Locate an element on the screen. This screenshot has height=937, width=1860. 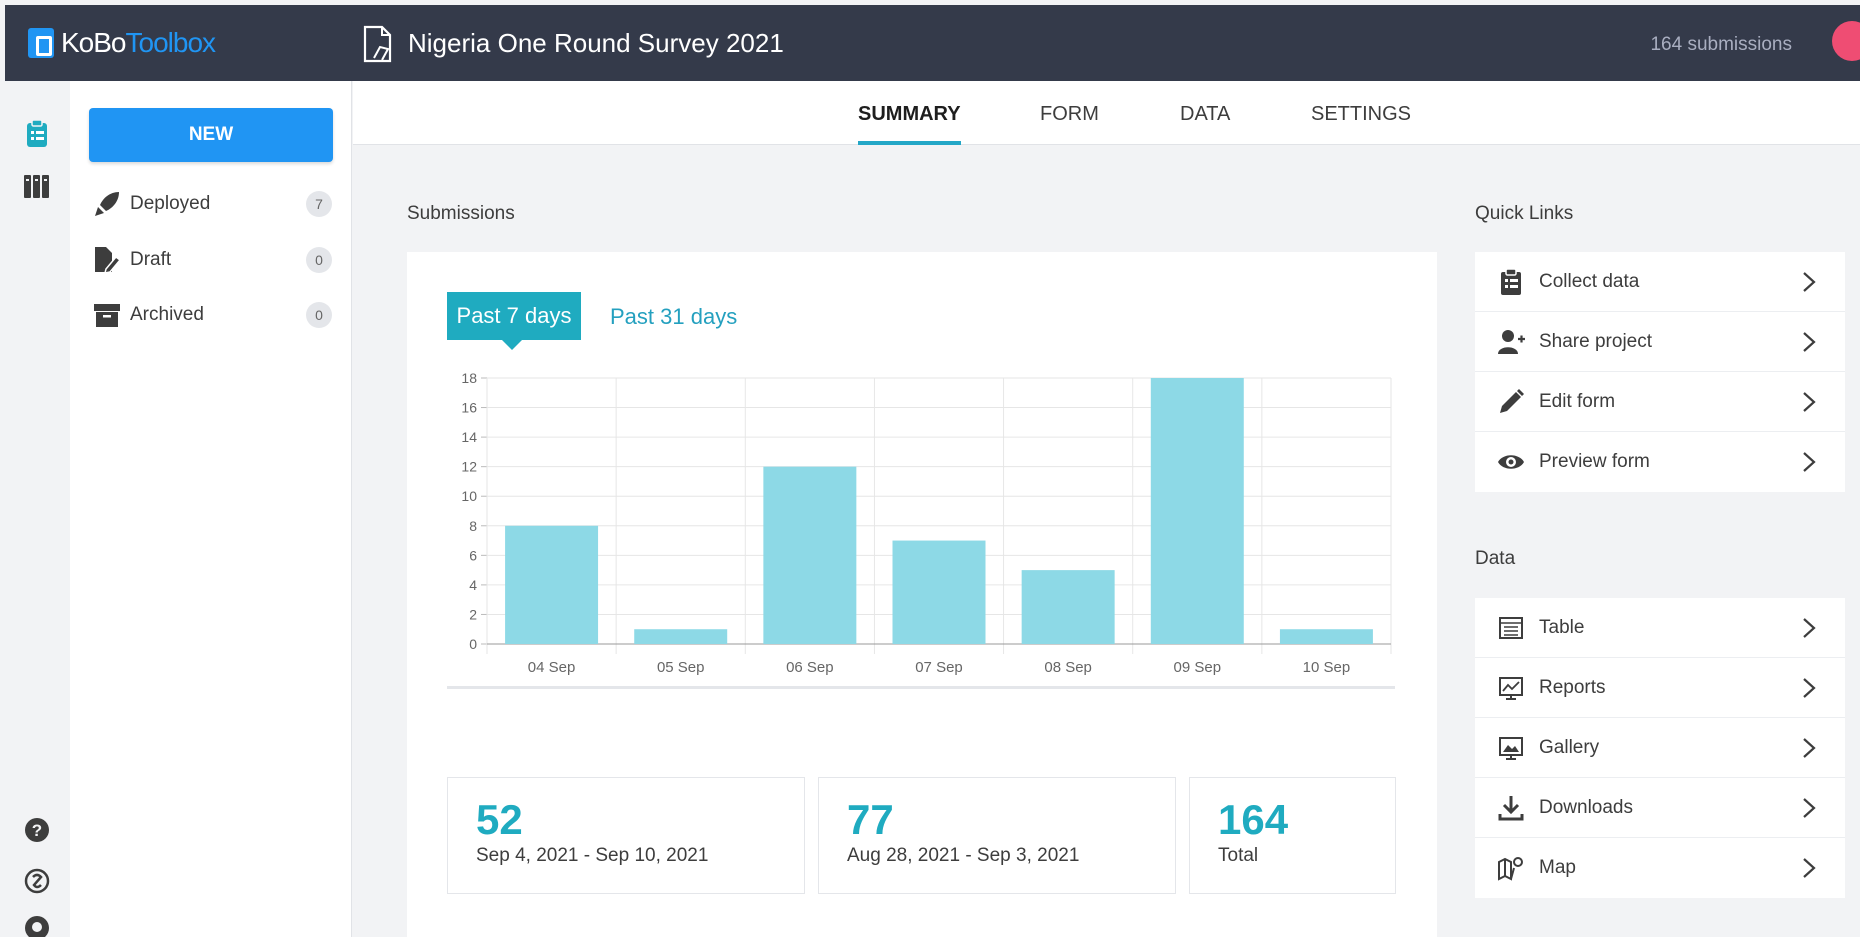
submission-count: 164 submissions is located at coordinates (1721, 44).